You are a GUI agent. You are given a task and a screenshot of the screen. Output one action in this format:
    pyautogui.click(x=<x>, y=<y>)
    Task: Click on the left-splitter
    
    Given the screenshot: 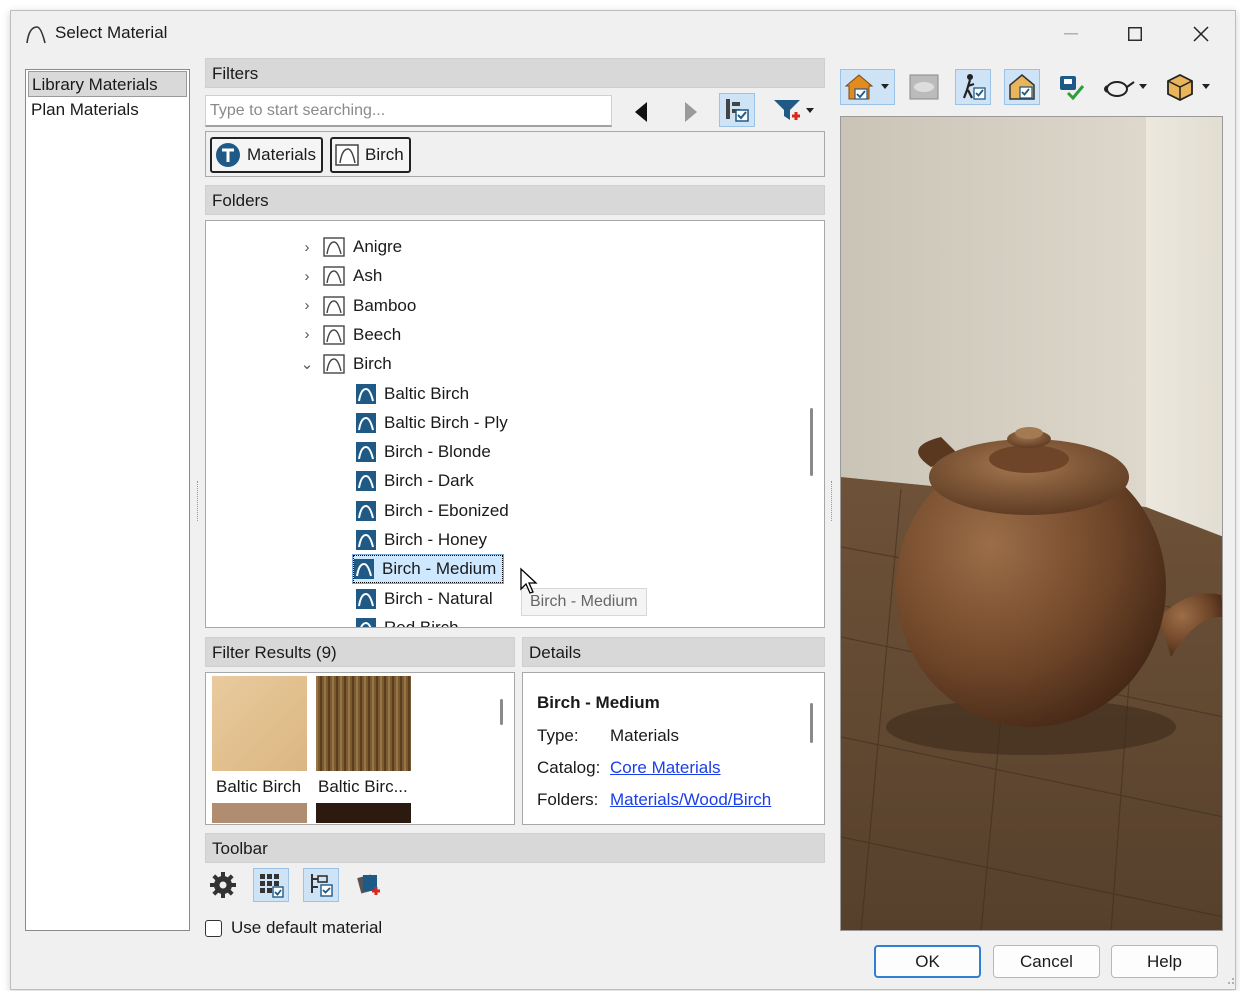 What is the action you would take?
    pyautogui.click(x=199, y=501)
    